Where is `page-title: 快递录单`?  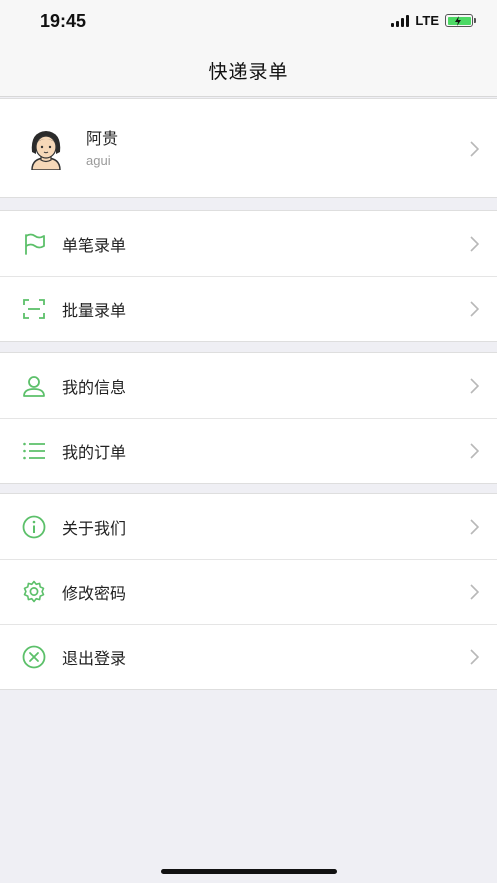
page-title: 快递录单 is located at coordinates (248, 71).